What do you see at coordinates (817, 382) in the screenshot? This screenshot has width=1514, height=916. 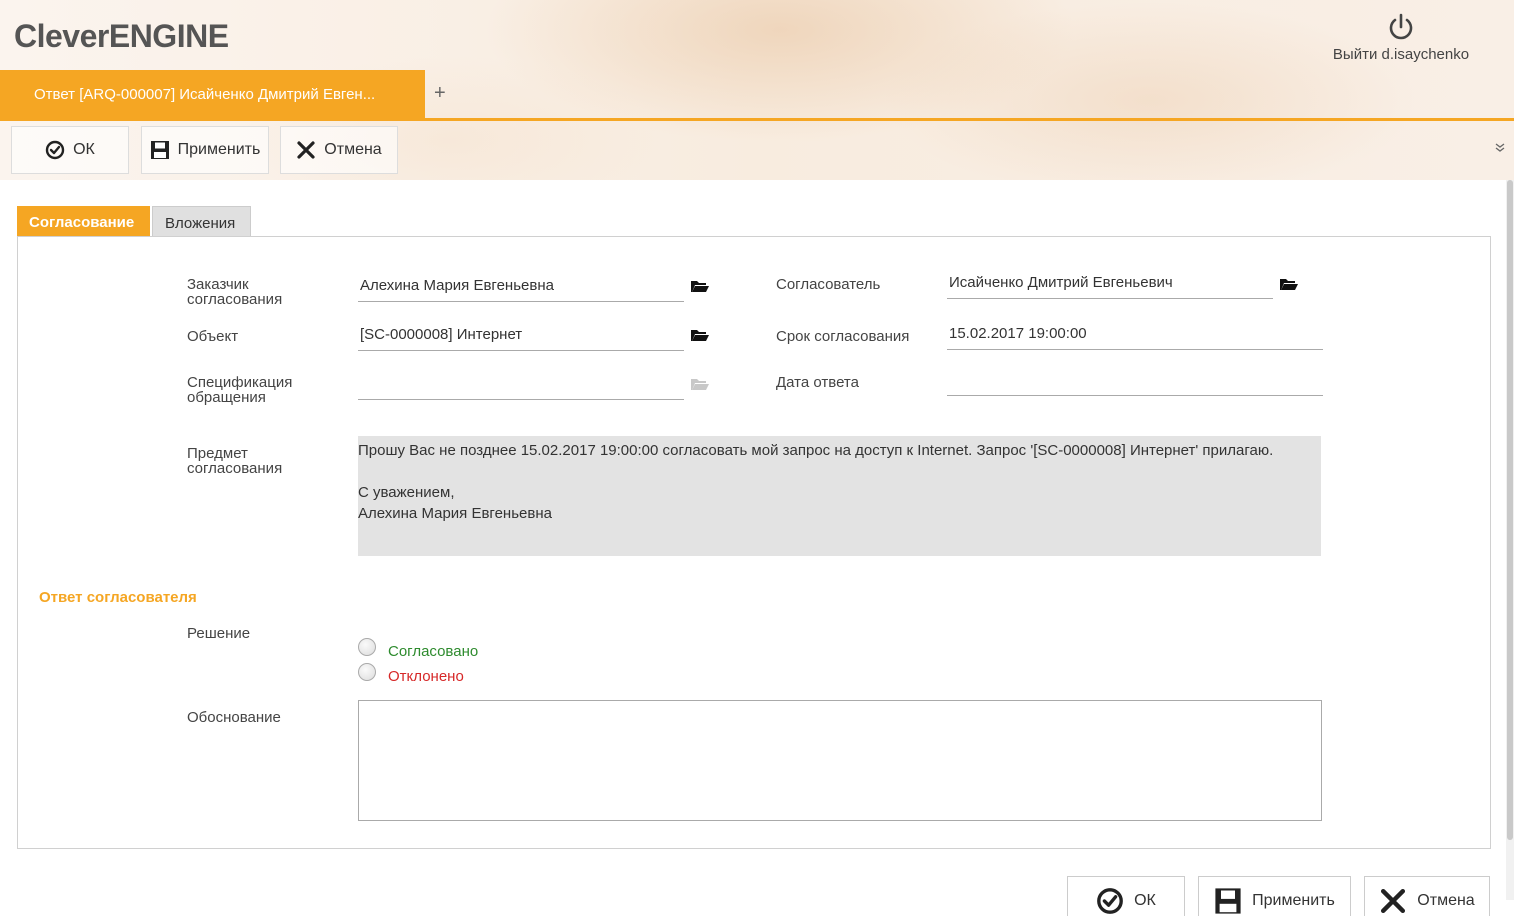 I see `answer-date-label: Дата ответа` at bounding box center [817, 382].